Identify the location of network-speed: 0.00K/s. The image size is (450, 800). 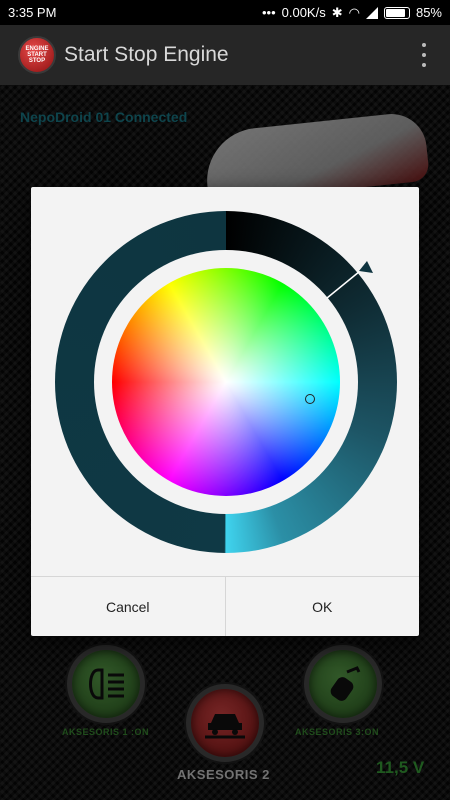
(303, 12).